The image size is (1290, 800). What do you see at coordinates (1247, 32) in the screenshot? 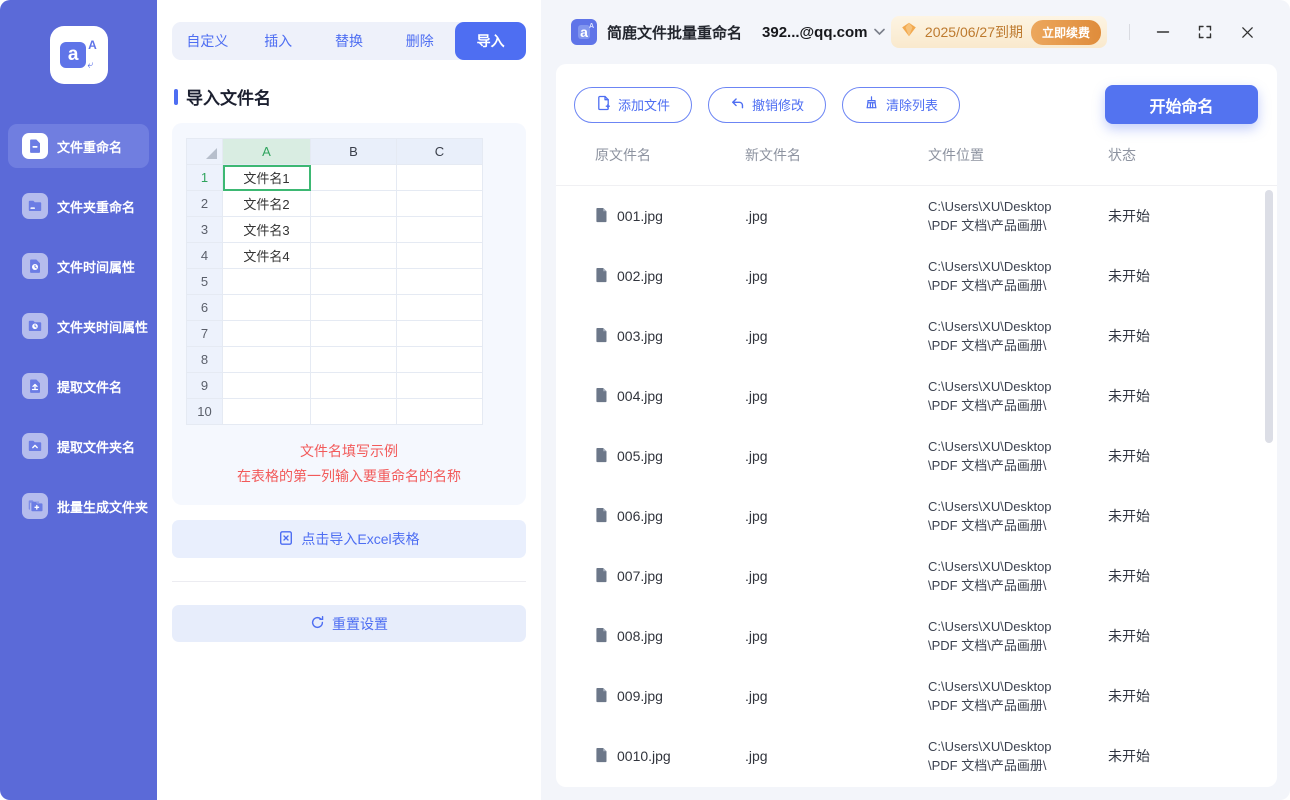
I see `close-icon` at bounding box center [1247, 32].